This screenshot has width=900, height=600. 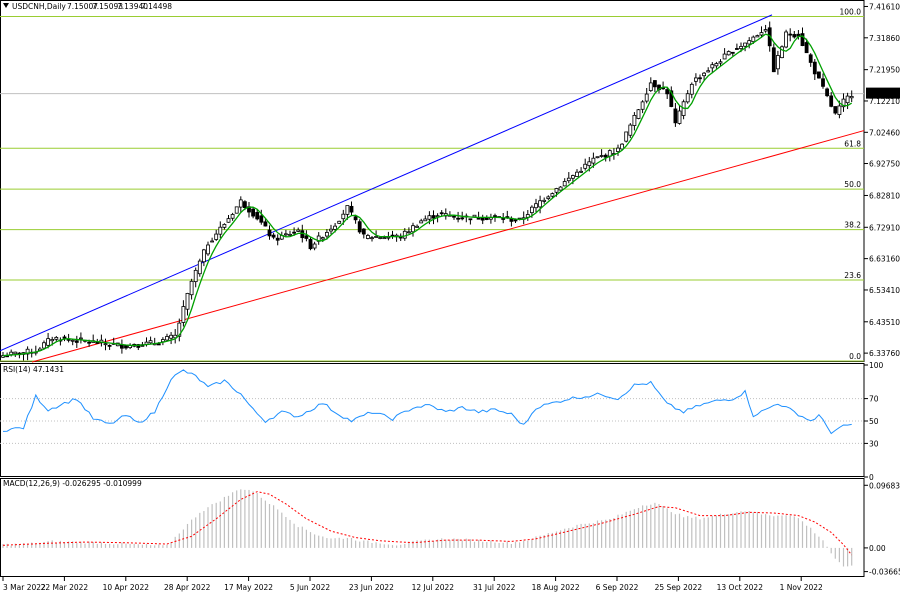 What do you see at coordinates (874, 421) in the screenshot?
I see `rsi-tick-label: 50` at bounding box center [874, 421].